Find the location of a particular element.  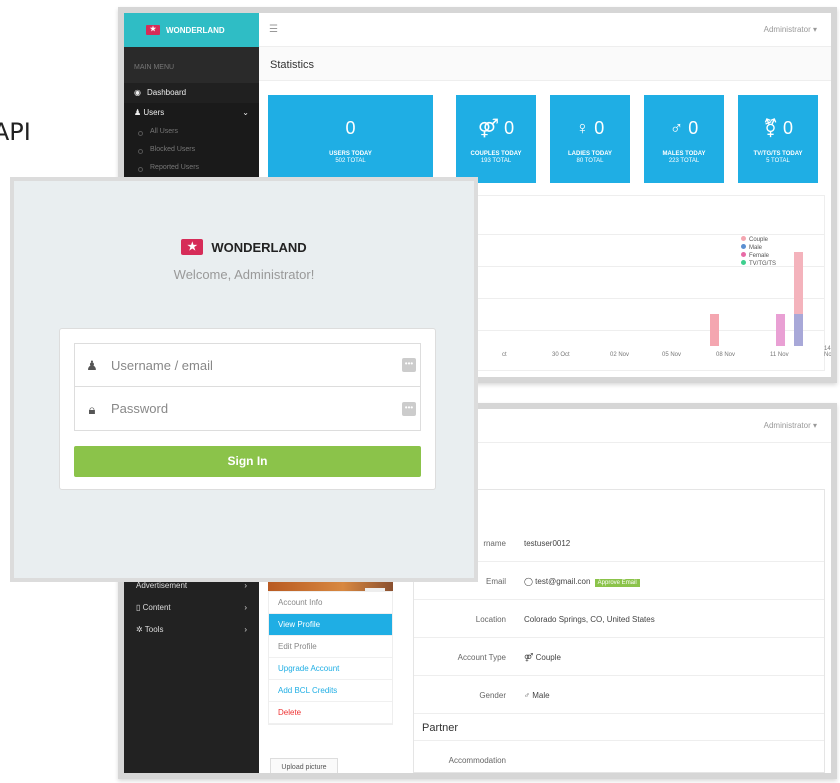

sidebar-item-label: Dashboard is located at coordinates (166, 92).